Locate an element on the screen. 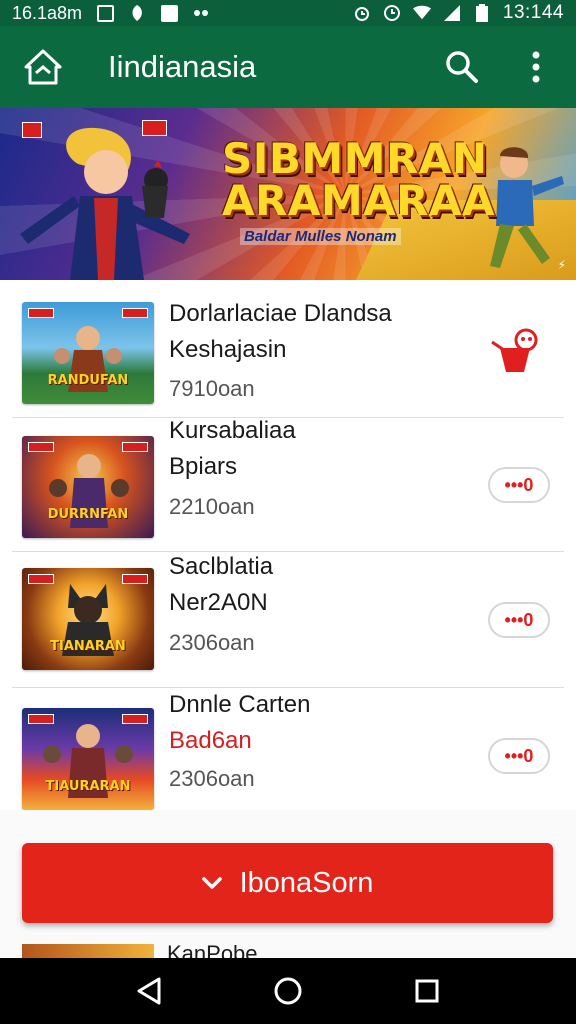  more-vert-icon is located at coordinates (536, 67).